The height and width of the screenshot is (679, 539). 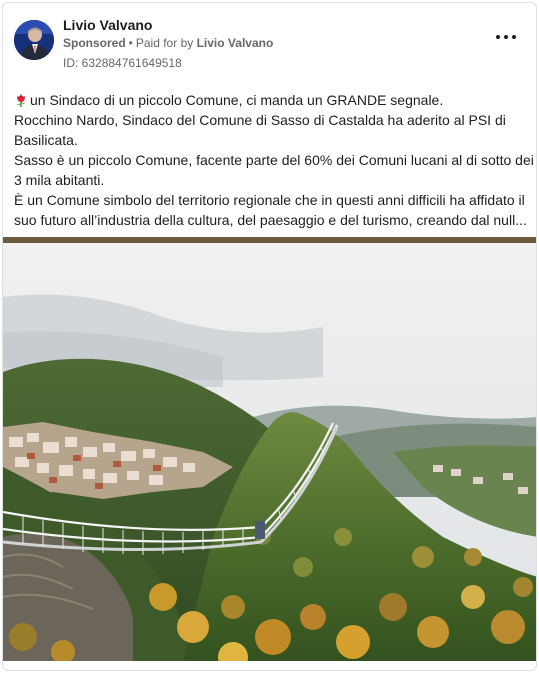 What do you see at coordinates (164, 43) in the screenshot?
I see `paid-for-label: Paid for by` at bounding box center [164, 43].